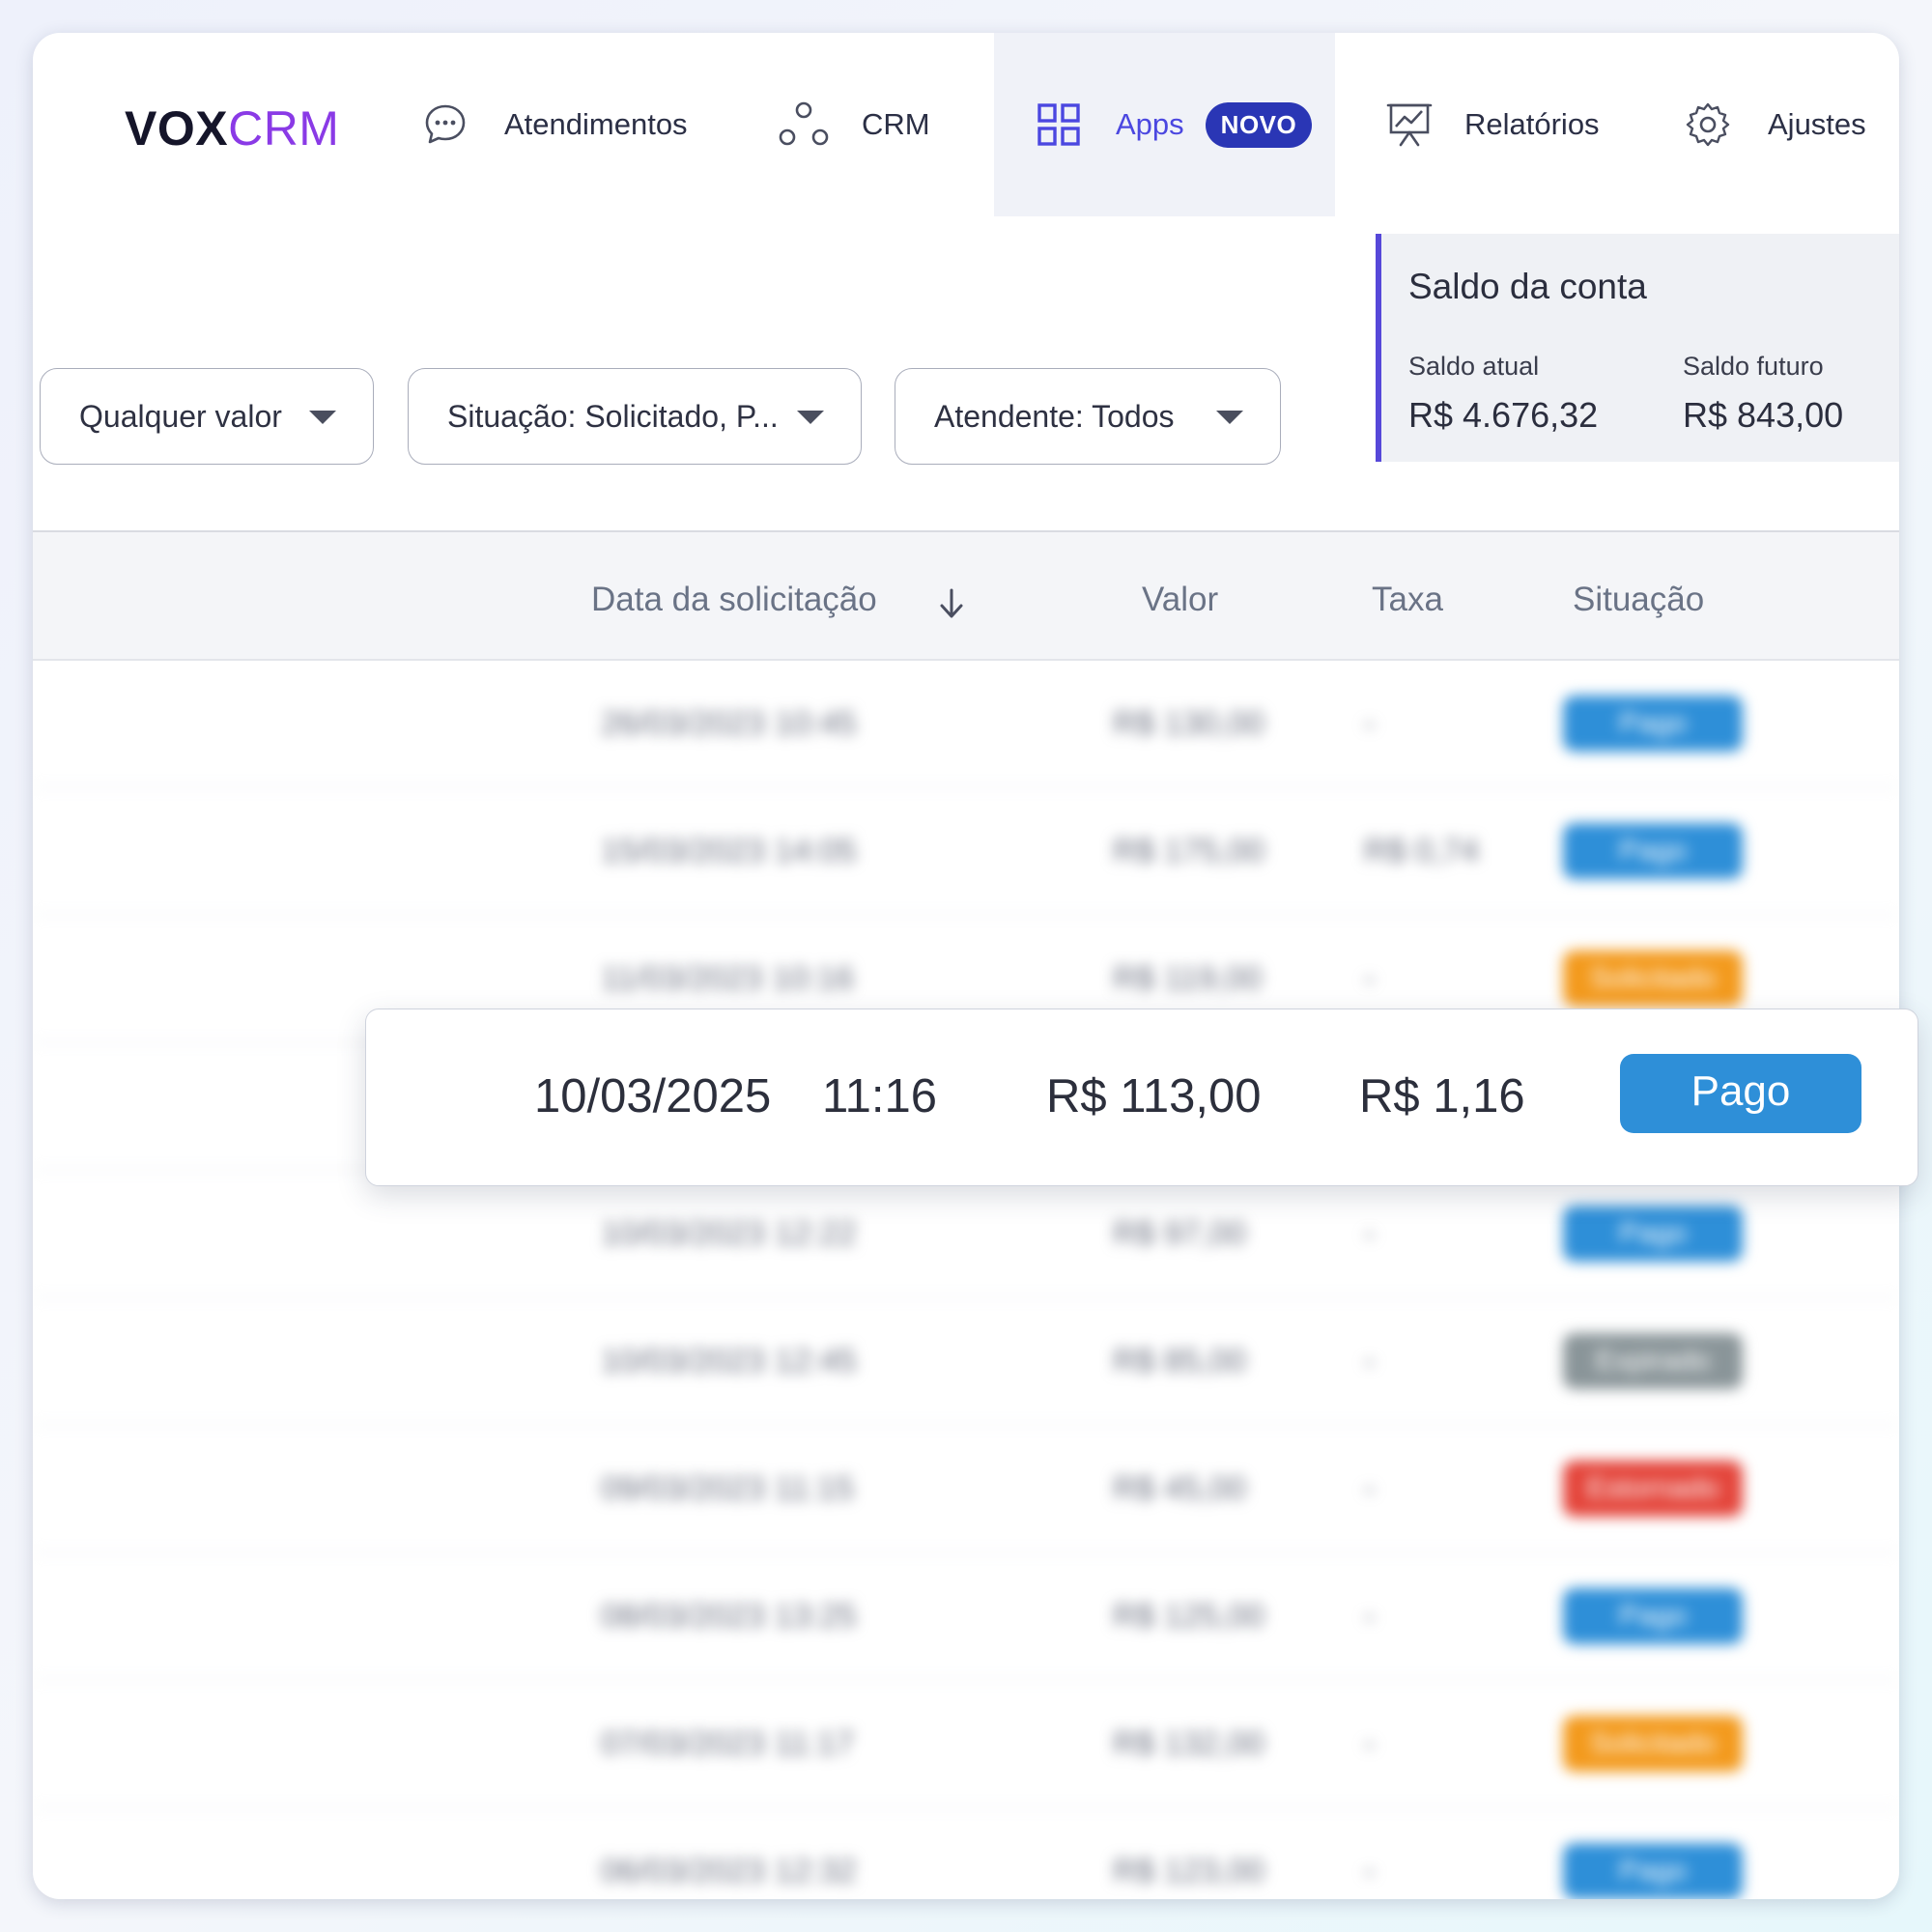 The width and height of the screenshot is (1932, 1932). What do you see at coordinates (180, 416) in the screenshot?
I see `value-filter-label: Qualquer valor` at bounding box center [180, 416].